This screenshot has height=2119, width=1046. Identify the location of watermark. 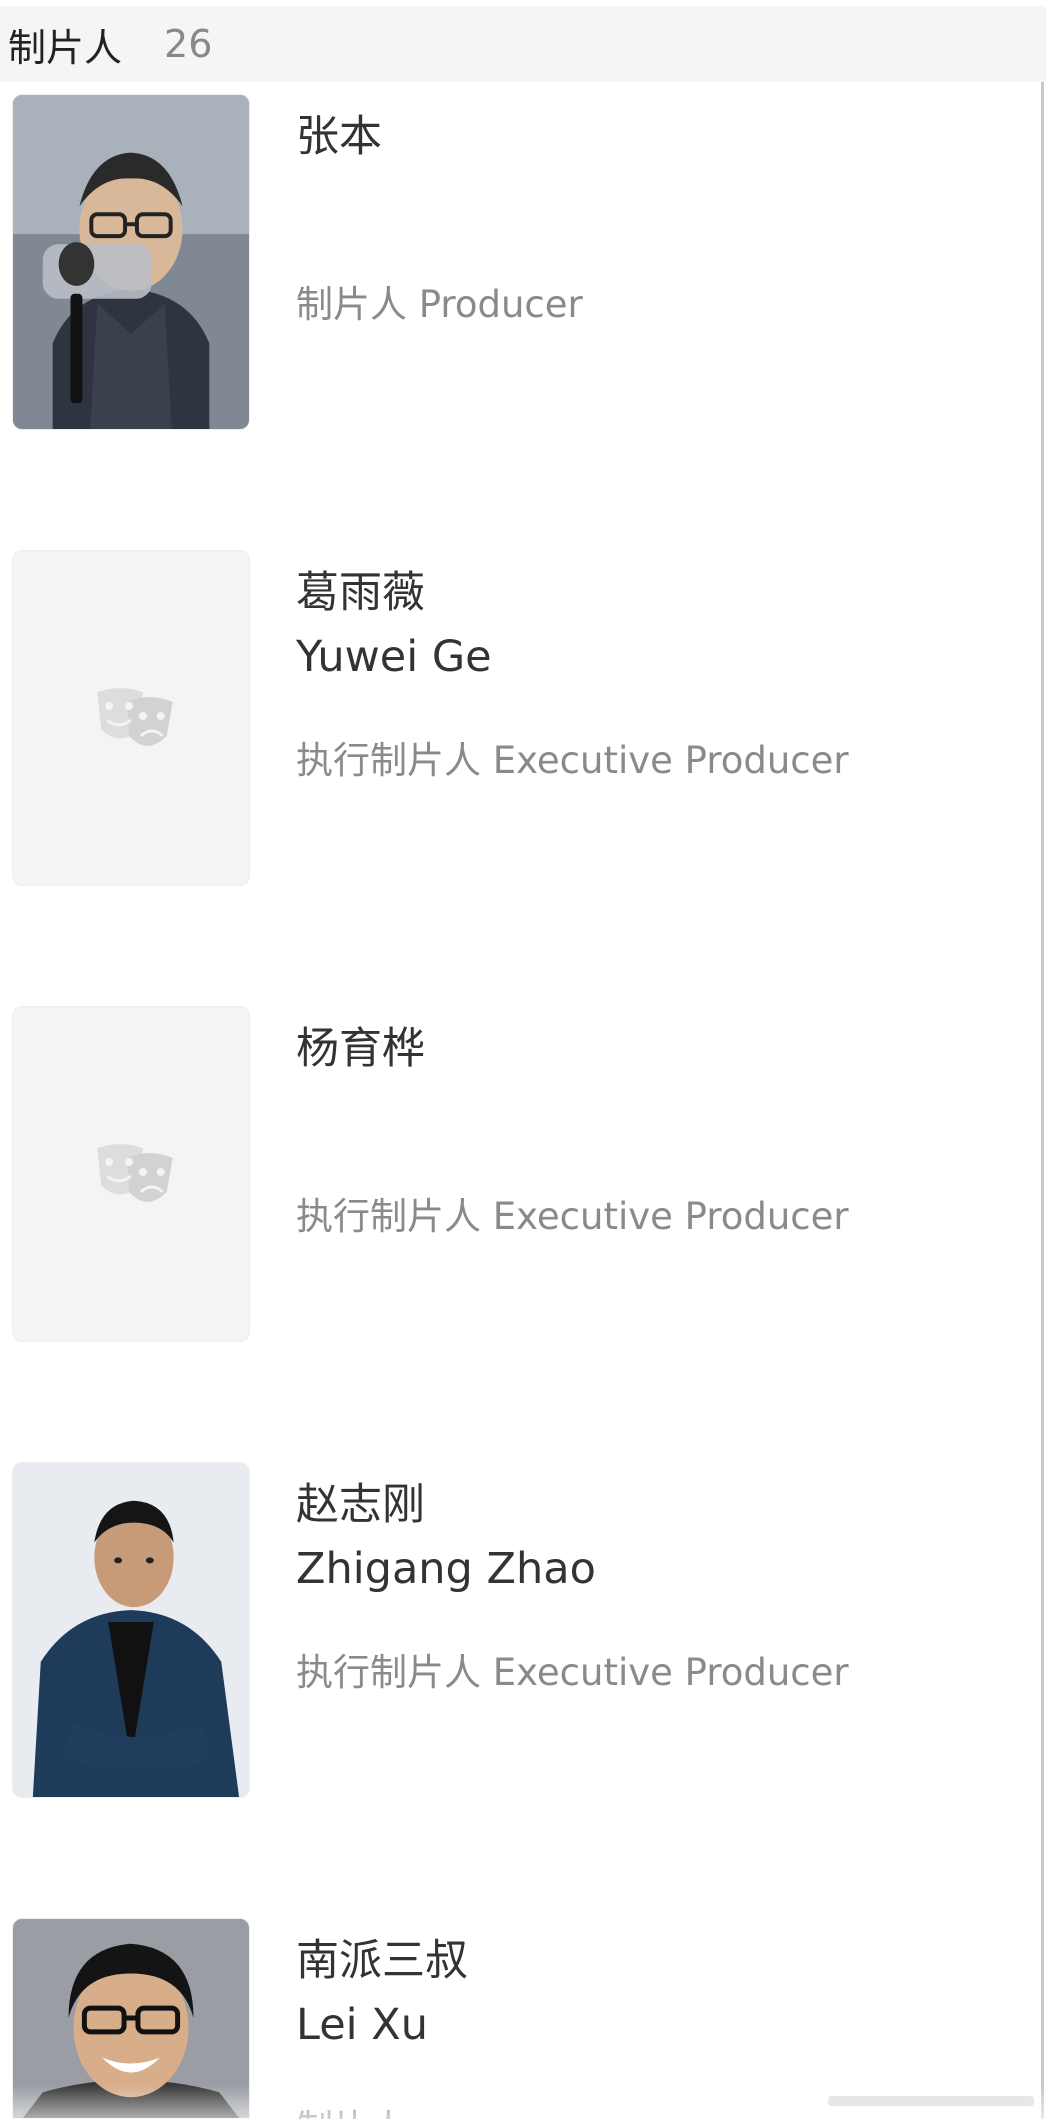
(931, 2101).